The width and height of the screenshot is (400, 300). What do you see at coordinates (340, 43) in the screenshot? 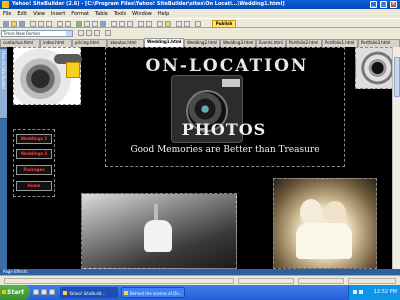
I see `tab-portfolio1: Portfolio1.html` at bounding box center [340, 43].